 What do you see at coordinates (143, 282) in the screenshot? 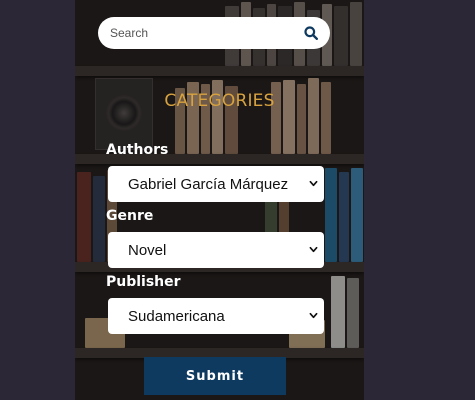
I see `publisher-label: Publisher` at bounding box center [143, 282].